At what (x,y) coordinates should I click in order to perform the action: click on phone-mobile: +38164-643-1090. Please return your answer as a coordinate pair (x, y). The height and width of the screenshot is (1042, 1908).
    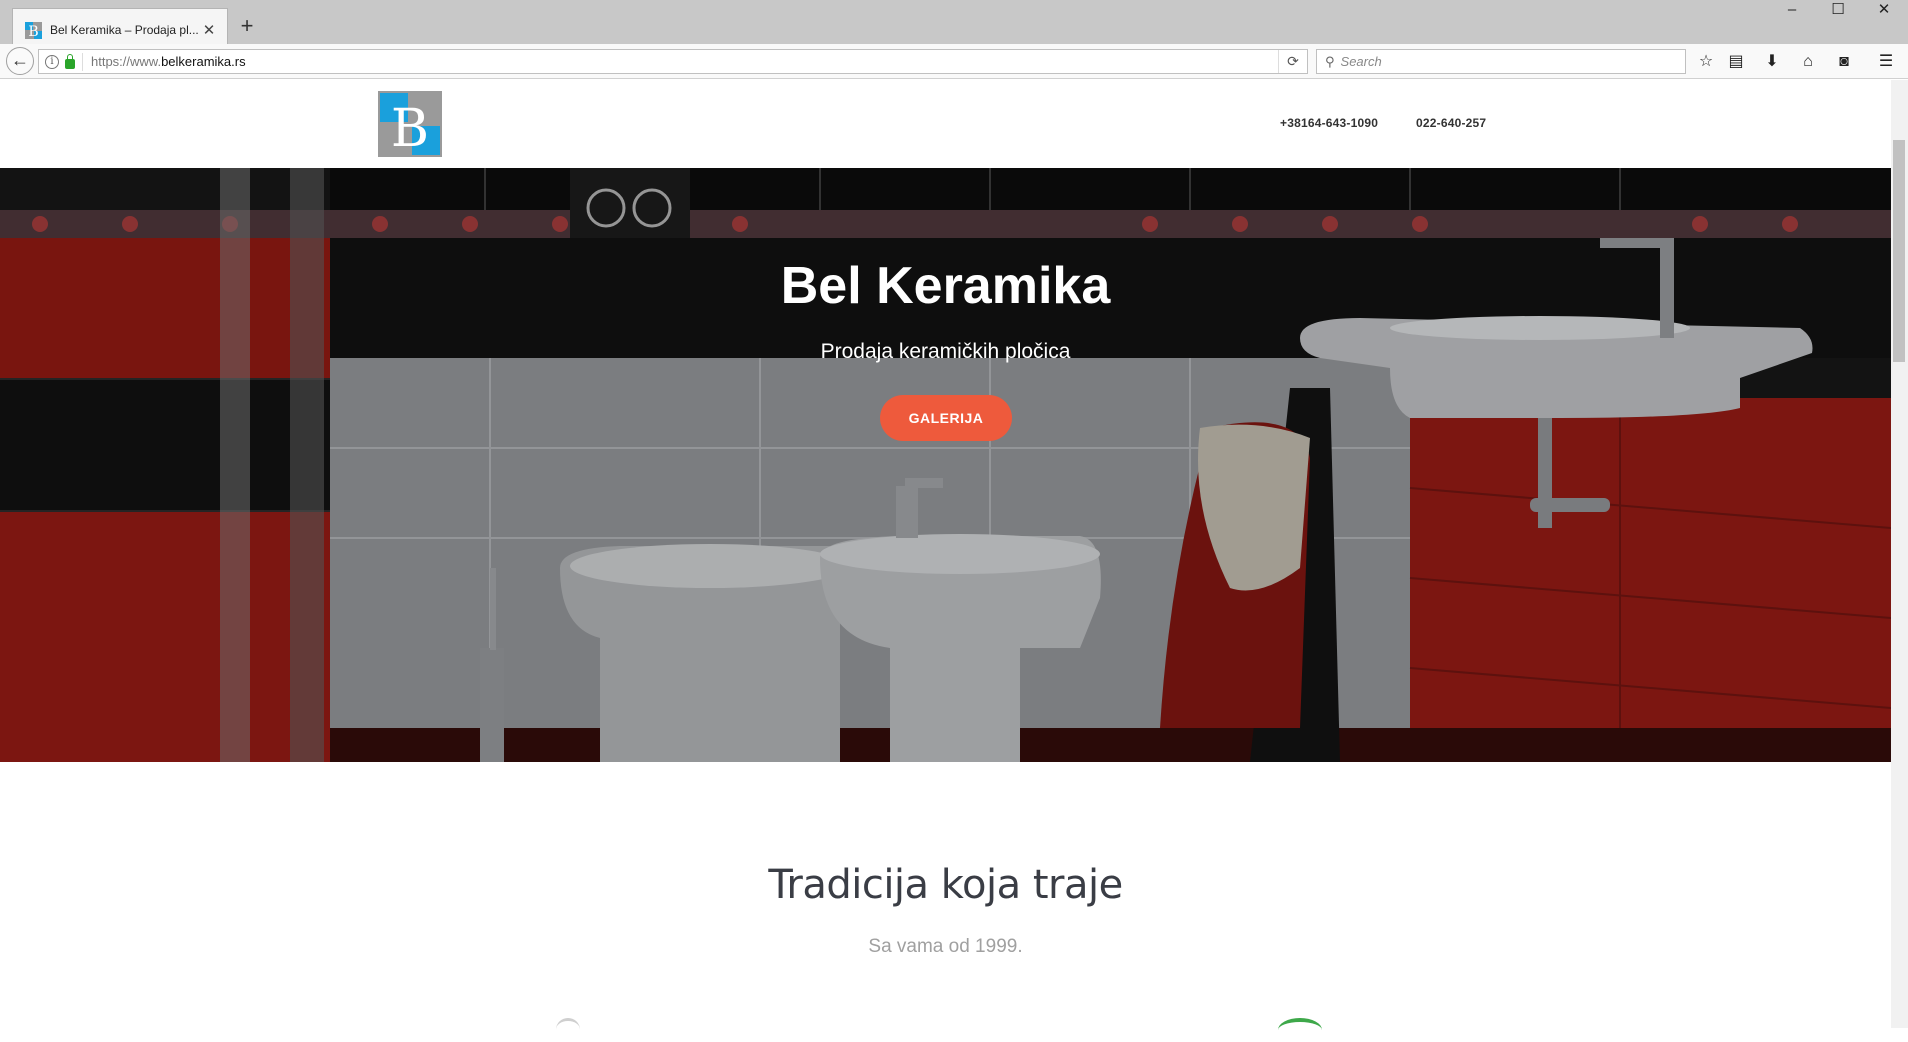
    Looking at the image, I should click on (1329, 123).